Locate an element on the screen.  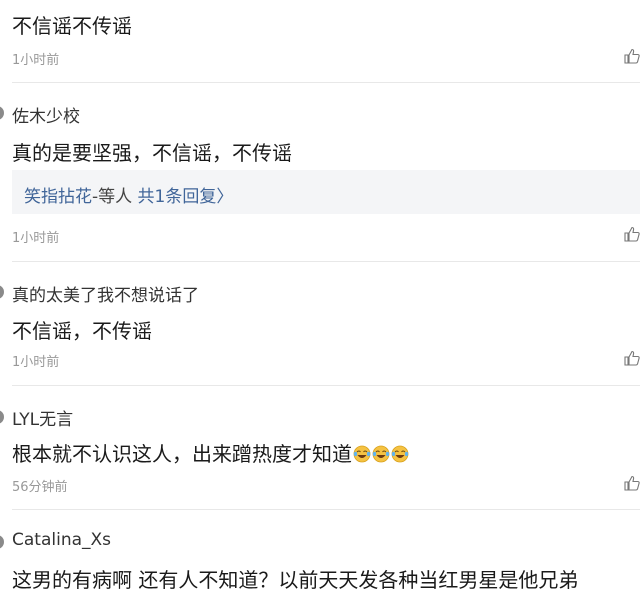
comment-text: 不信谣不传谣 is located at coordinates (72, 26).